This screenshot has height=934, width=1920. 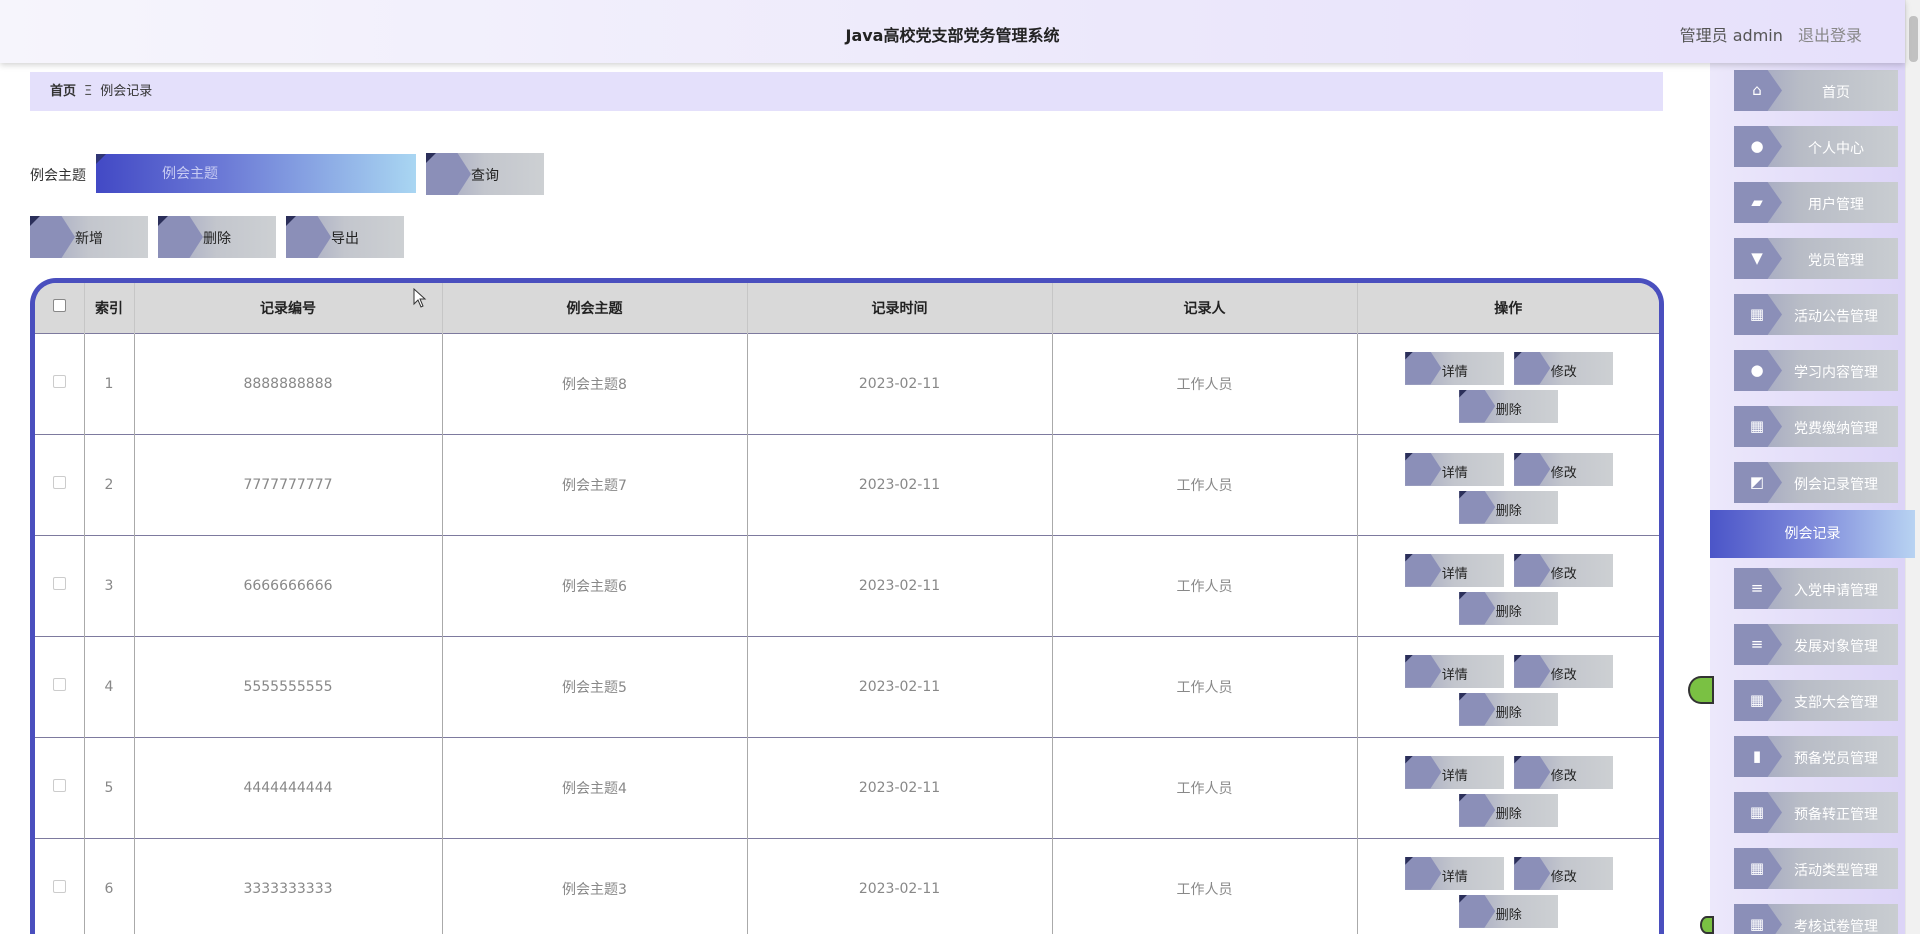 I want to click on menu-item-active: 例会记录, so click(x=1812, y=534).